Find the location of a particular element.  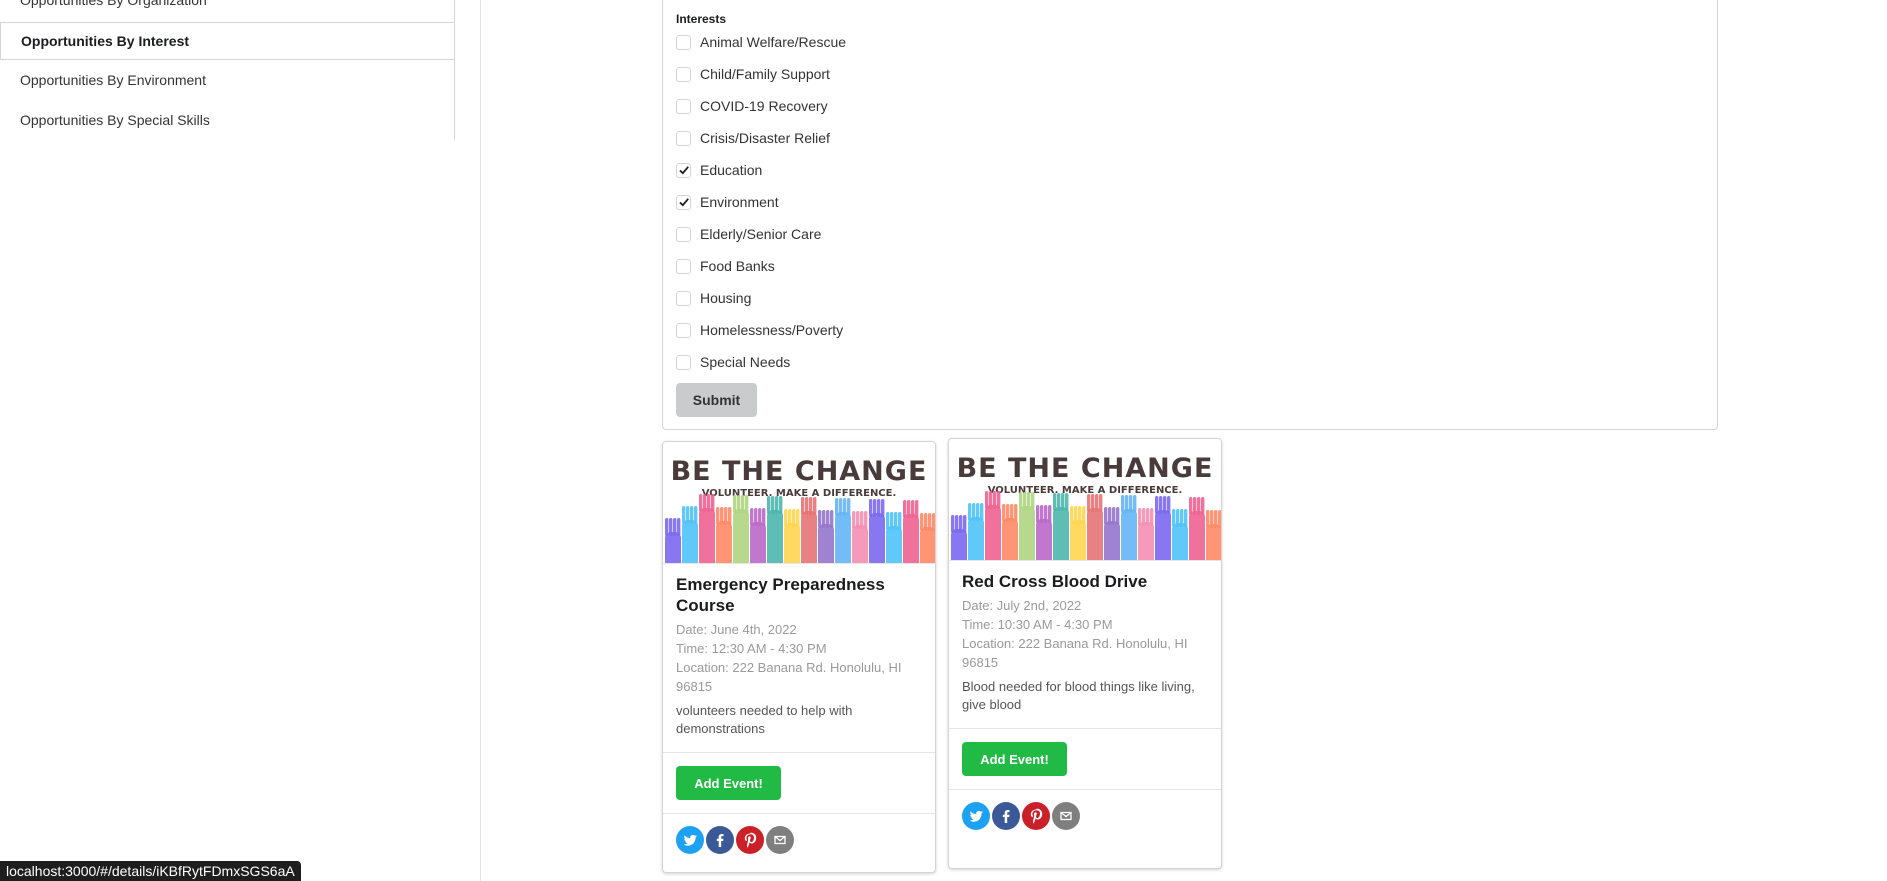

interest-label: Education is located at coordinates (731, 170).